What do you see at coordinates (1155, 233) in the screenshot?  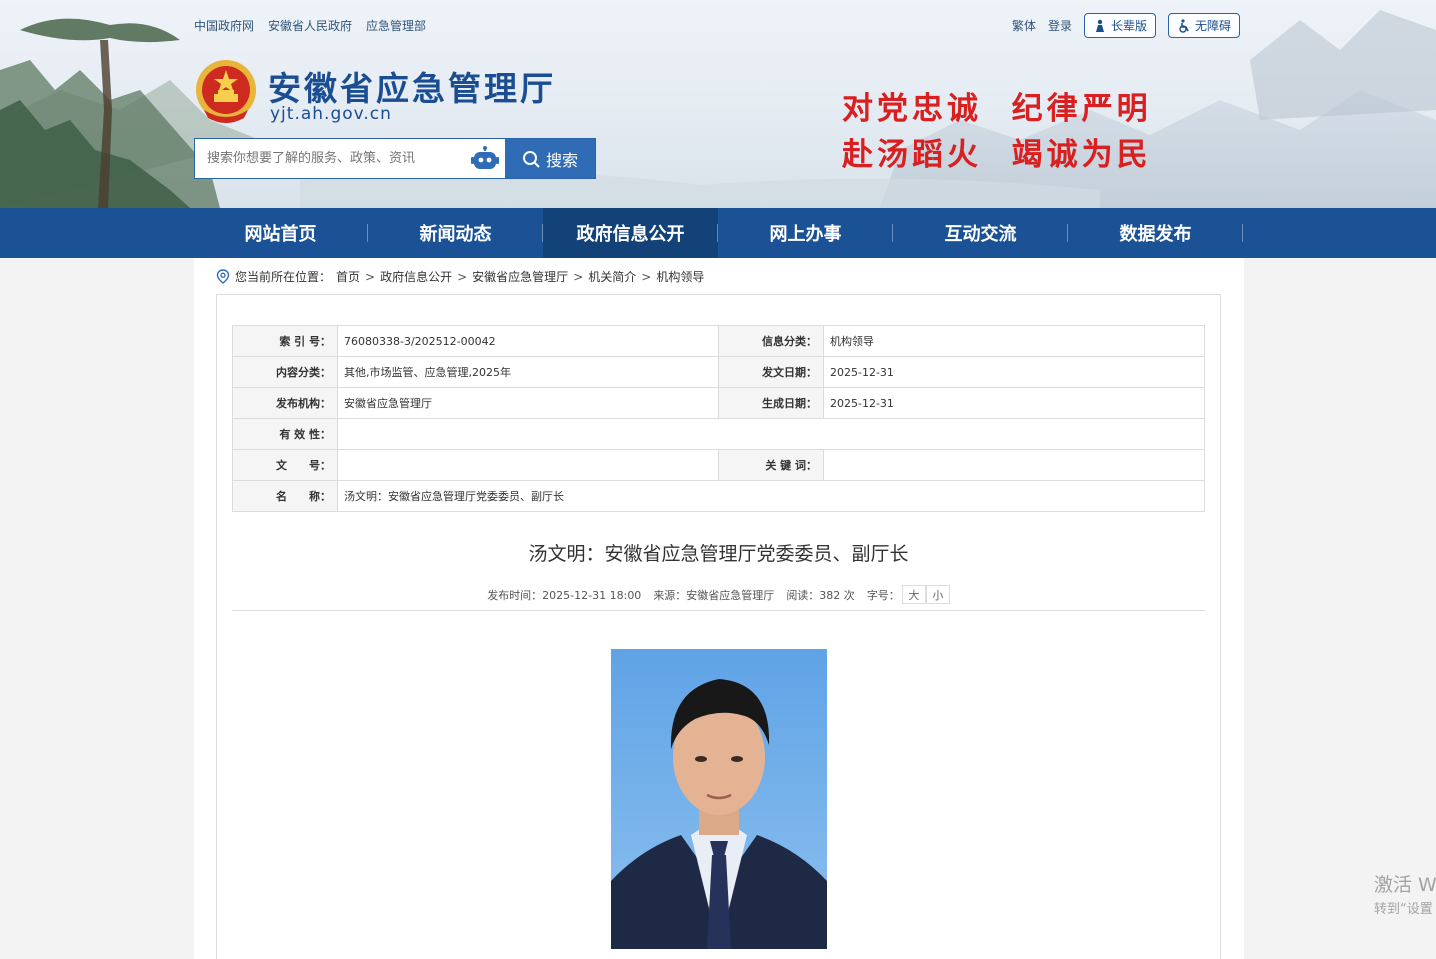 I see `nav-data-release: 数据发布` at bounding box center [1155, 233].